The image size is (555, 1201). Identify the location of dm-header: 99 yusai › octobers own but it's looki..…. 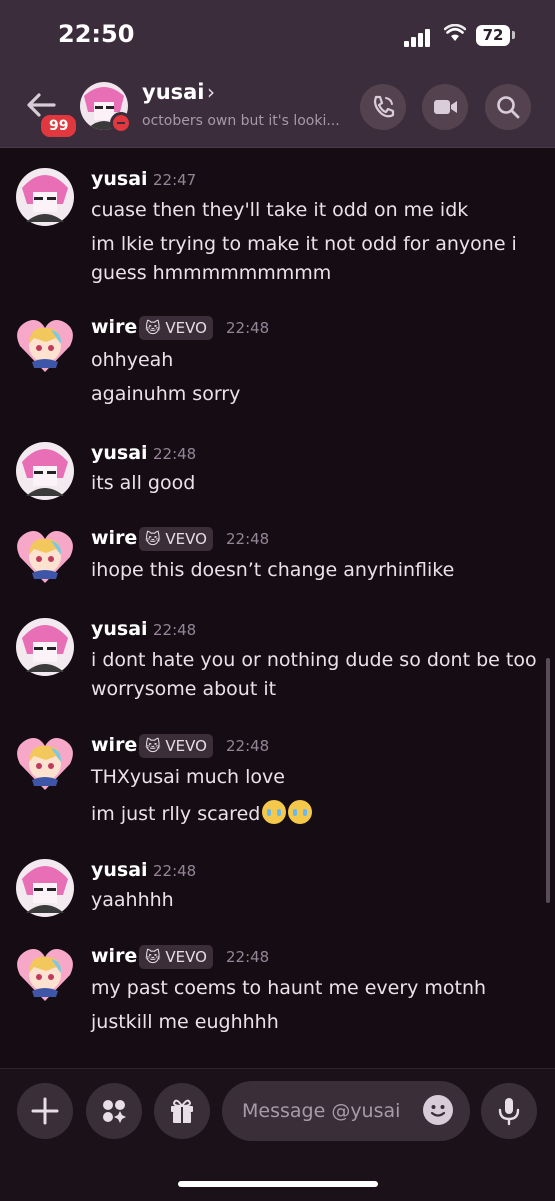
(277, 109).